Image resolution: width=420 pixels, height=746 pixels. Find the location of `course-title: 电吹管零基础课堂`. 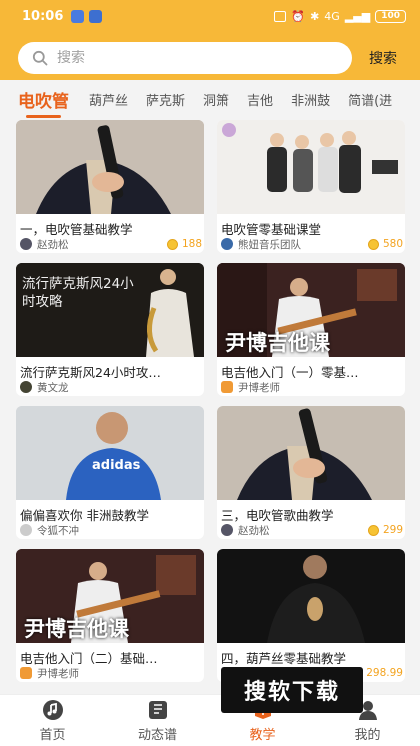

course-title: 电吹管零基础课堂 is located at coordinates (271, 229).